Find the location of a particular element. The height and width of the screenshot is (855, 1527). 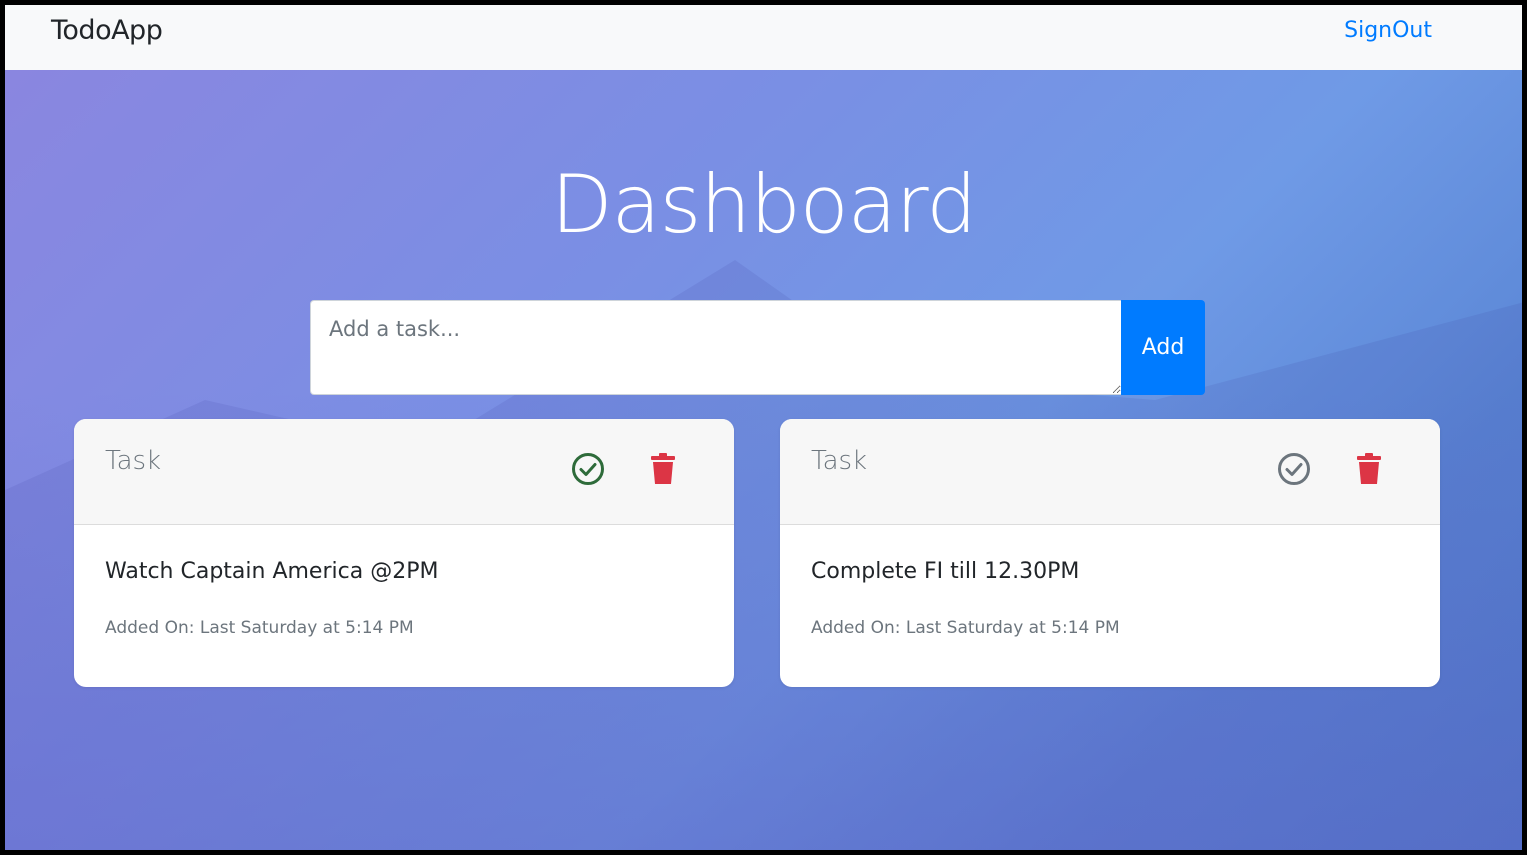

add-task-button: Add is located at coordinates (1163, 347).